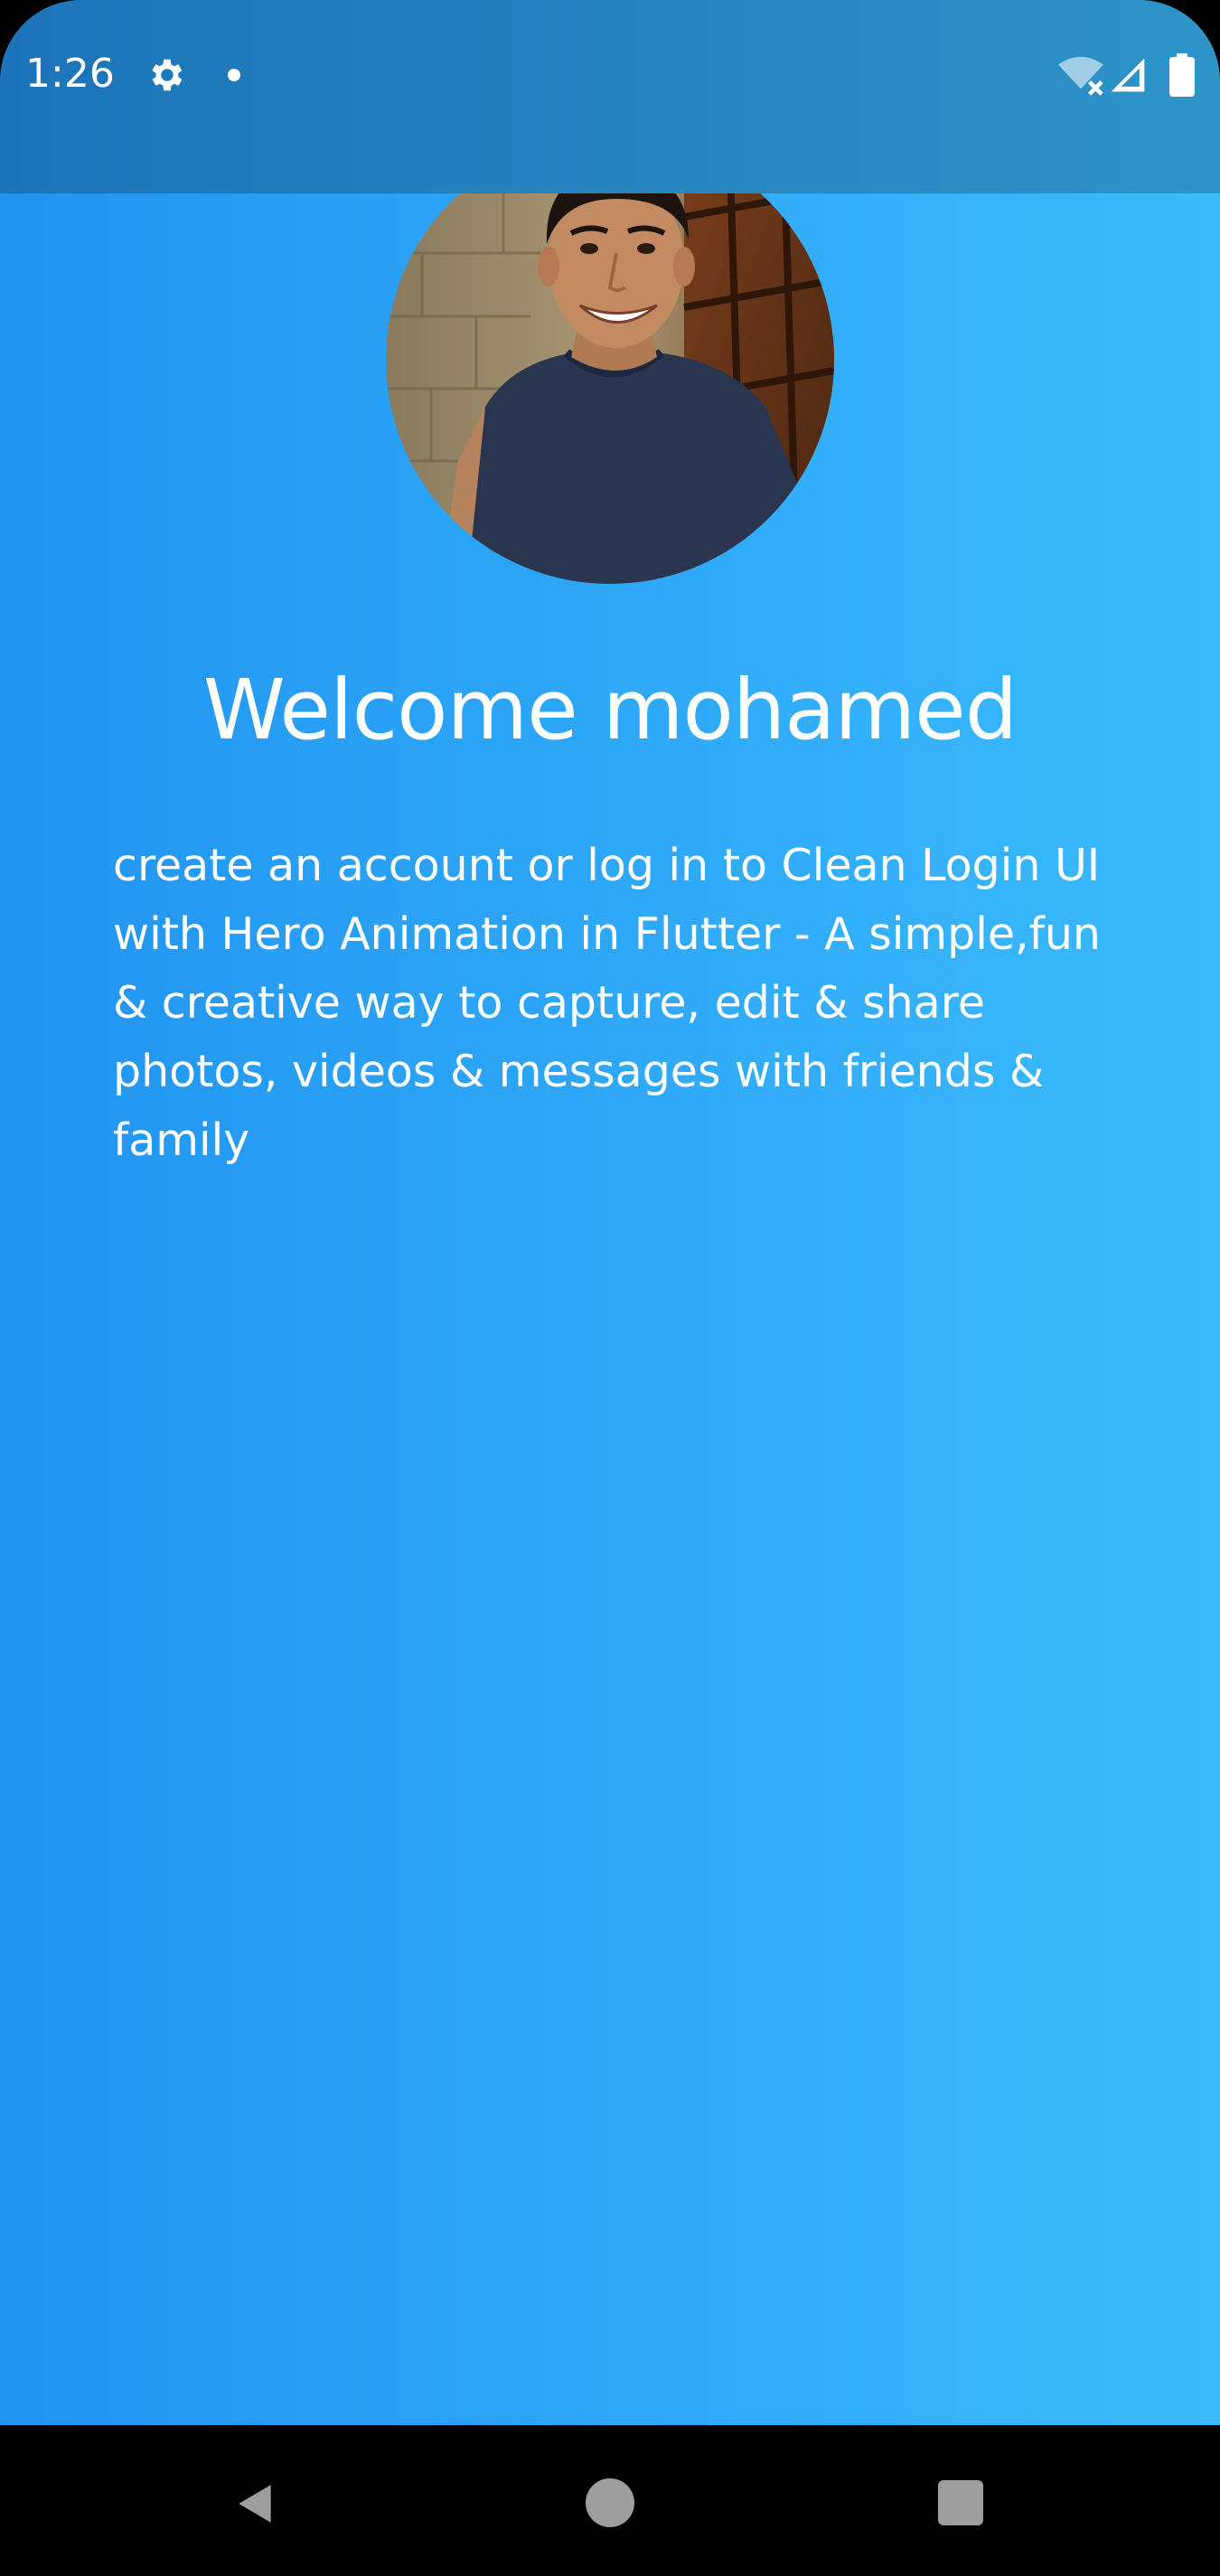  What do you see at coordinates (167, 75) in the screenshot?
I see `gear-icon` at bounding box center [167, 75].